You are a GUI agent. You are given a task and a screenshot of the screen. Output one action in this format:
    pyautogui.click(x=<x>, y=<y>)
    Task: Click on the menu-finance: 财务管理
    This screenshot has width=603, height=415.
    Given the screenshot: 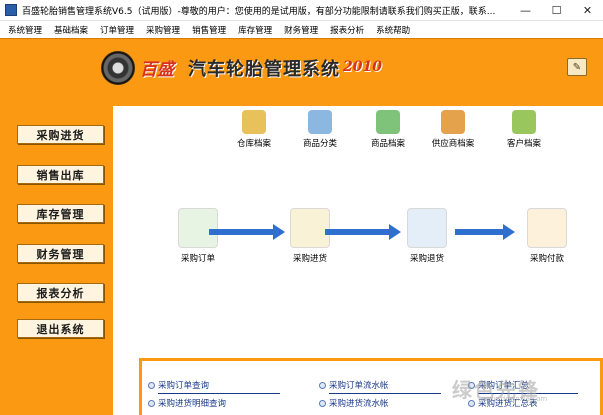 What is the action you would take?
    pyautogui.click(x=301, y=30)
    